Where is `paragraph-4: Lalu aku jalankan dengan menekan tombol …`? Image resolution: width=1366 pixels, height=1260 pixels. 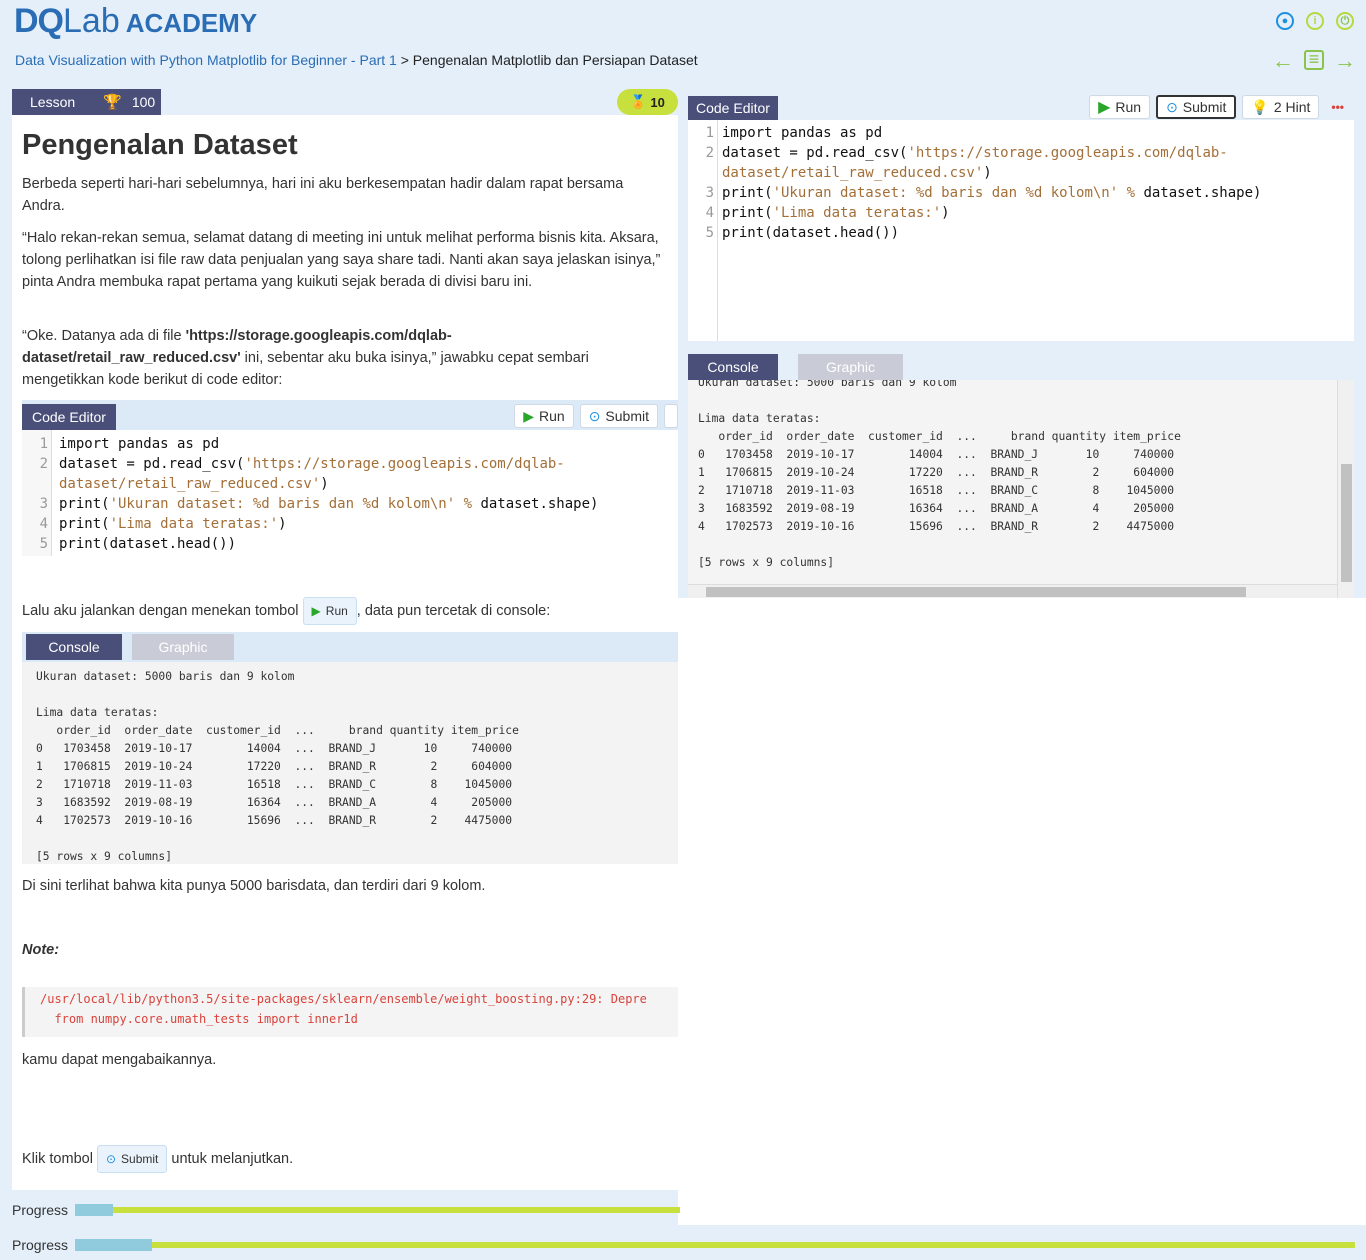
paragraph-4: Lalu aku jalankan dengan menekan tombol … is located at coordinates (342, 611).